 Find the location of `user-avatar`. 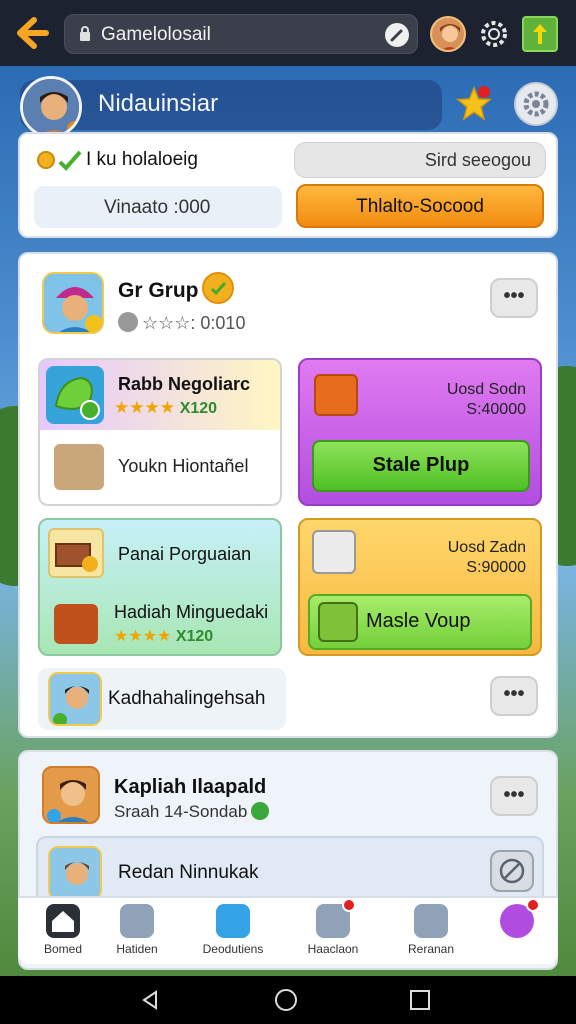

user-avatar is located at coordinates (448, 34).